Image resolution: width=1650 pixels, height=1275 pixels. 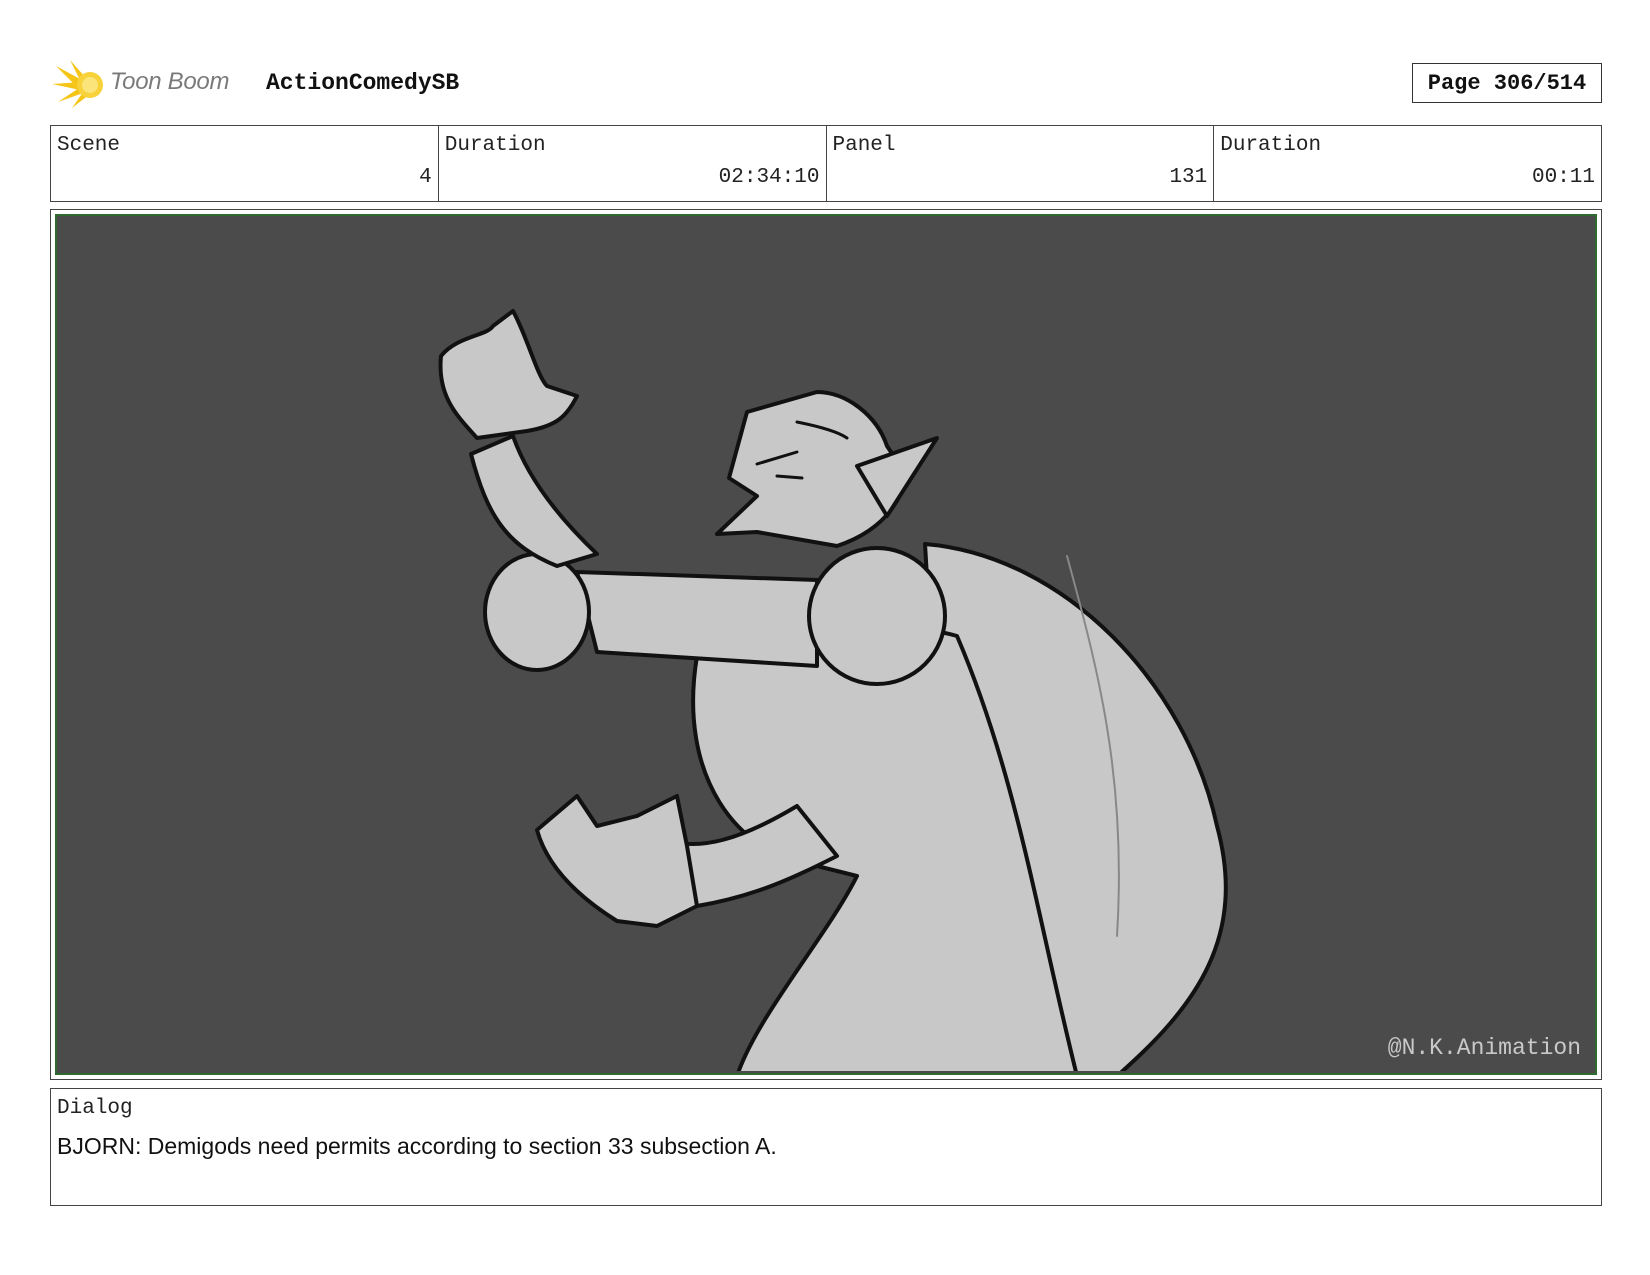 I want to click on panel-cell: Panel 131, so click(x=1021, y=163).